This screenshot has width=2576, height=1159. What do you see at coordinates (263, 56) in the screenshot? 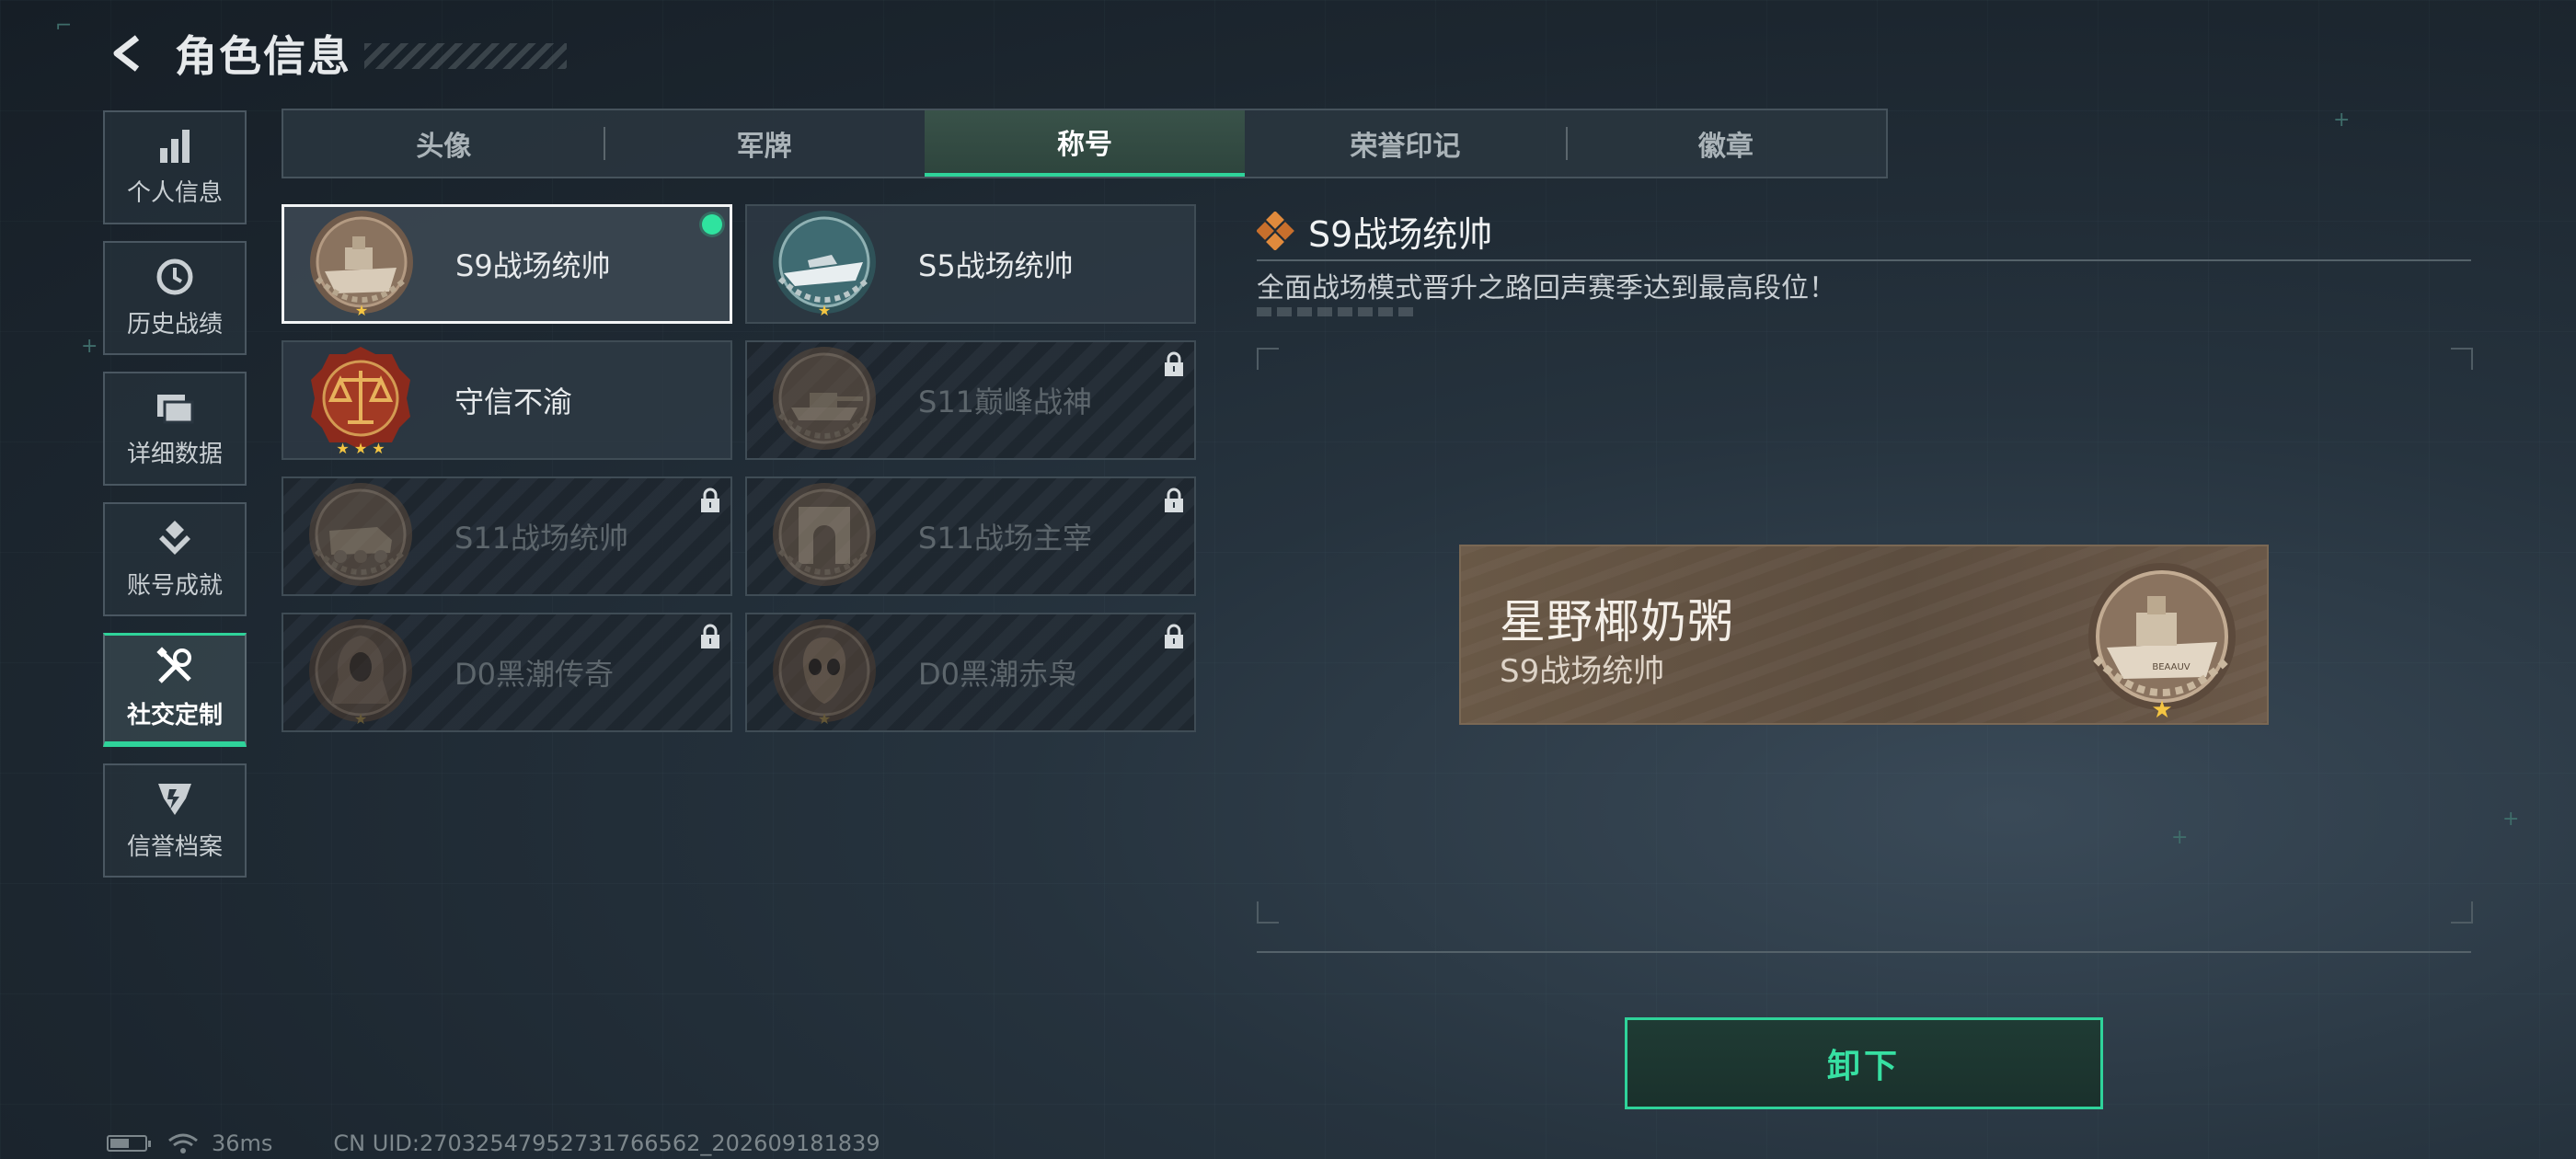
I see `page-title: 角色信息` at bounding box center [263, 56].